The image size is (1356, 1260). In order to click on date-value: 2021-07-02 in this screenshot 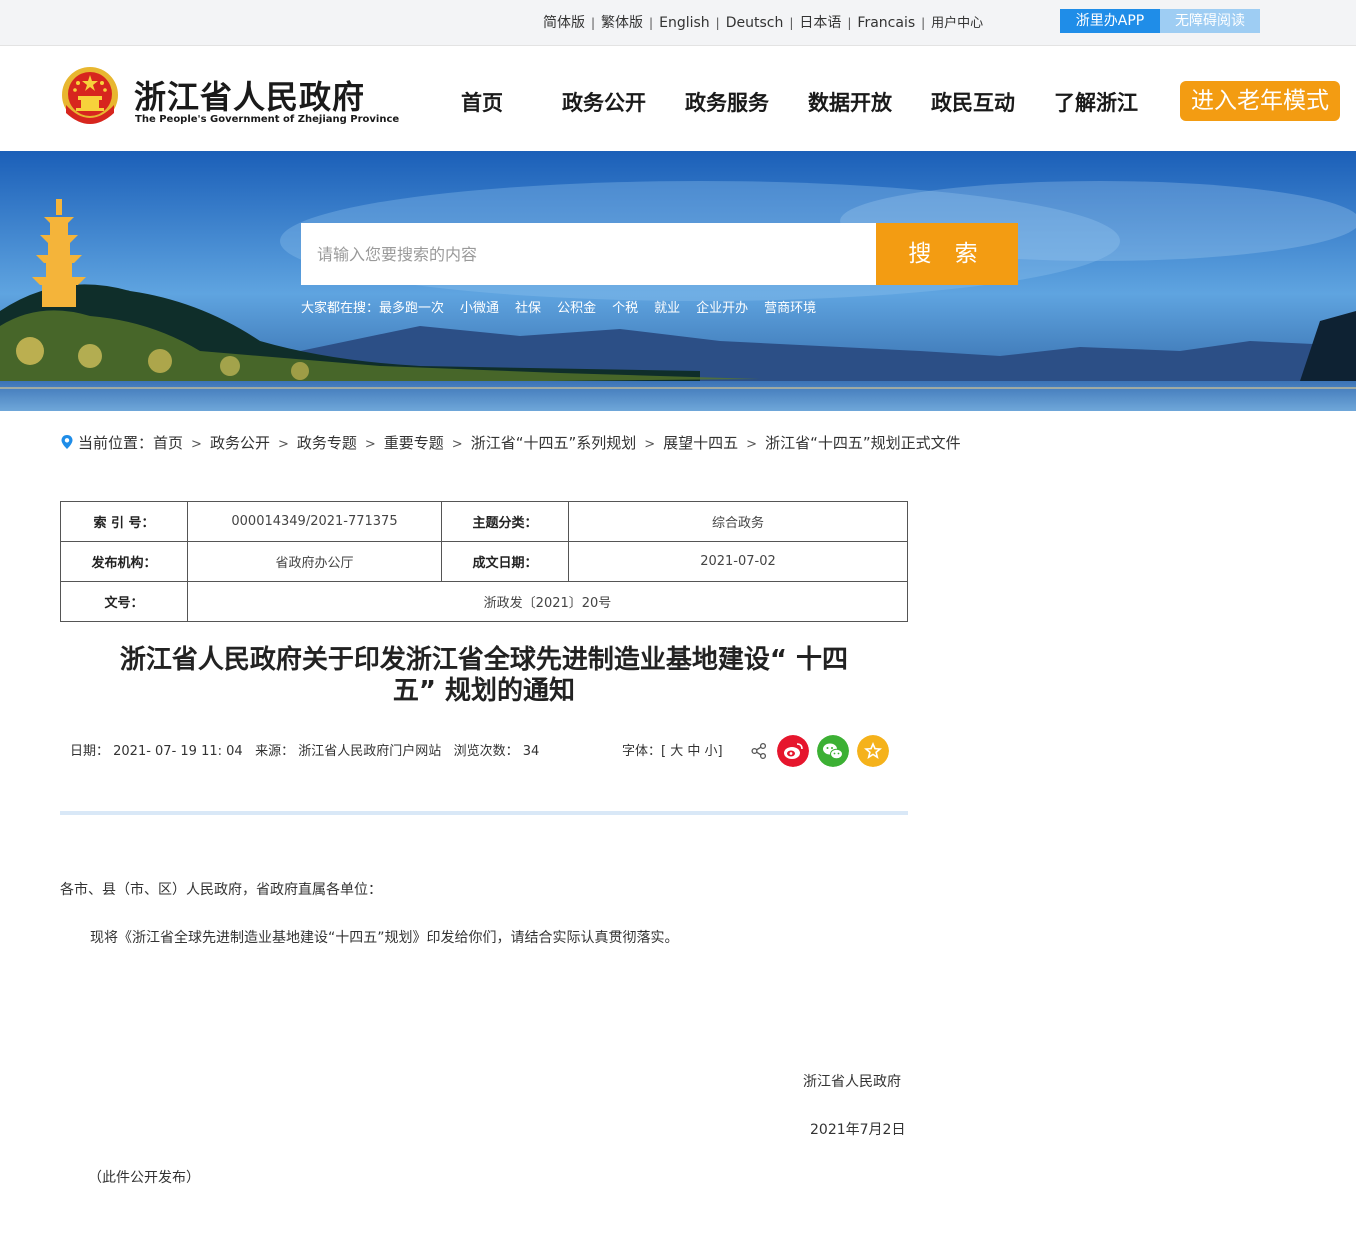, I will do `click(738, 561)`.